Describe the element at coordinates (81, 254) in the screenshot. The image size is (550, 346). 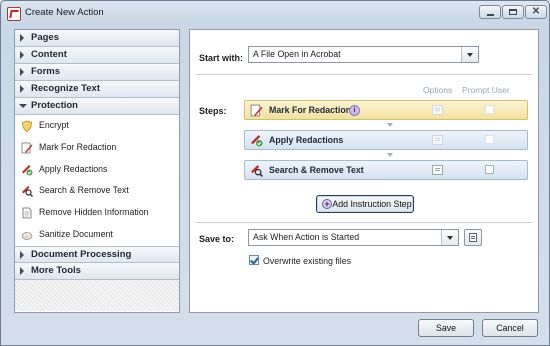
I see `section-label: Document Processing` at that location.